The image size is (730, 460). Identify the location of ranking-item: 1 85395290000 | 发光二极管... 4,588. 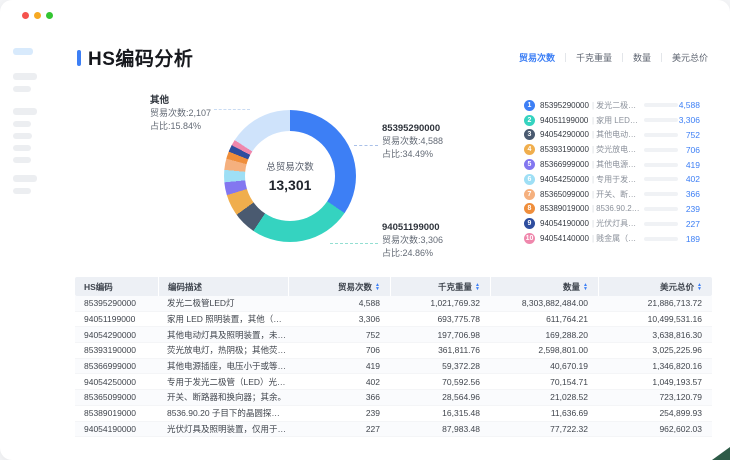
(612, 105).